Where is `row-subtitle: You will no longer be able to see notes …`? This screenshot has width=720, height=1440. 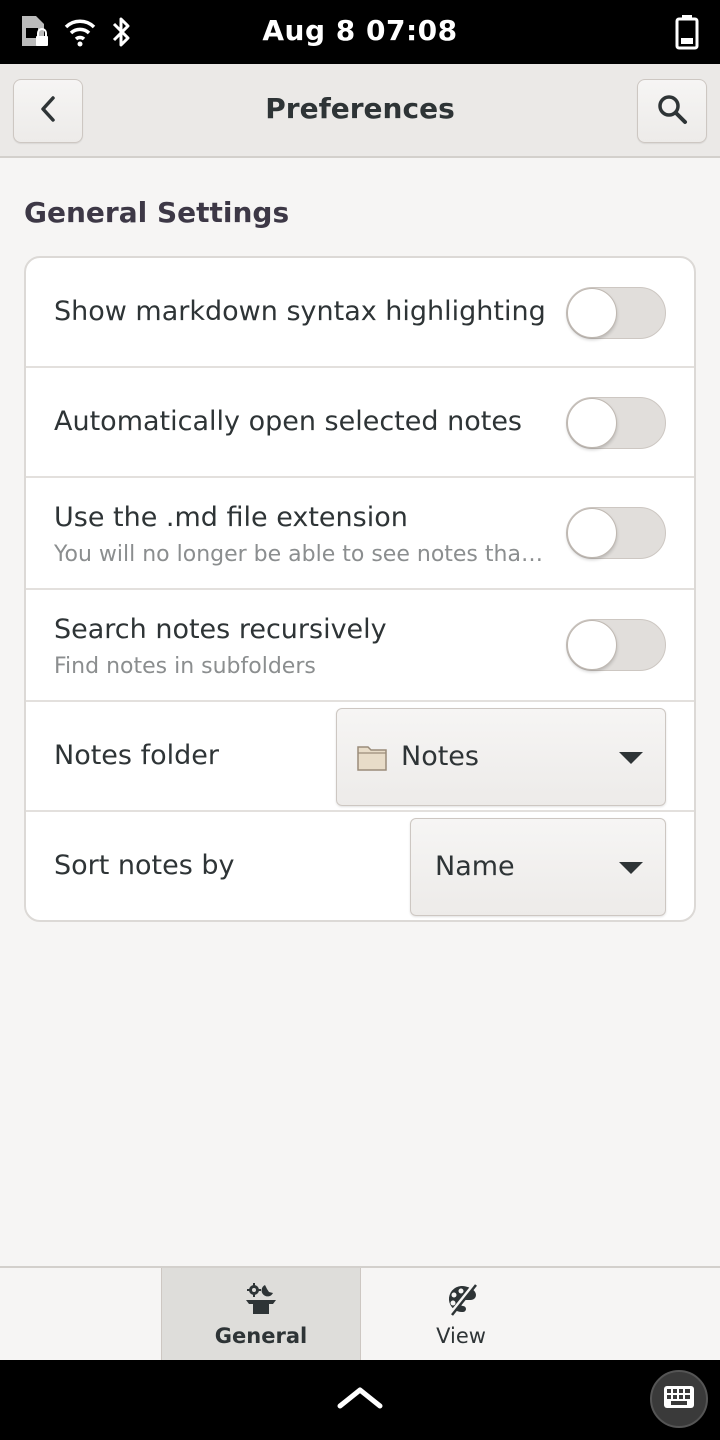
row-subtitle: You will no longer be able to see notes … is located at coordinates (299, 554).